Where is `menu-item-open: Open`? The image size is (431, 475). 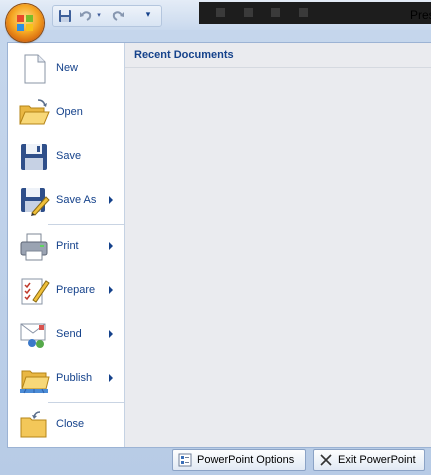
menu-item-open: Open is located at coordinates (66, 113).